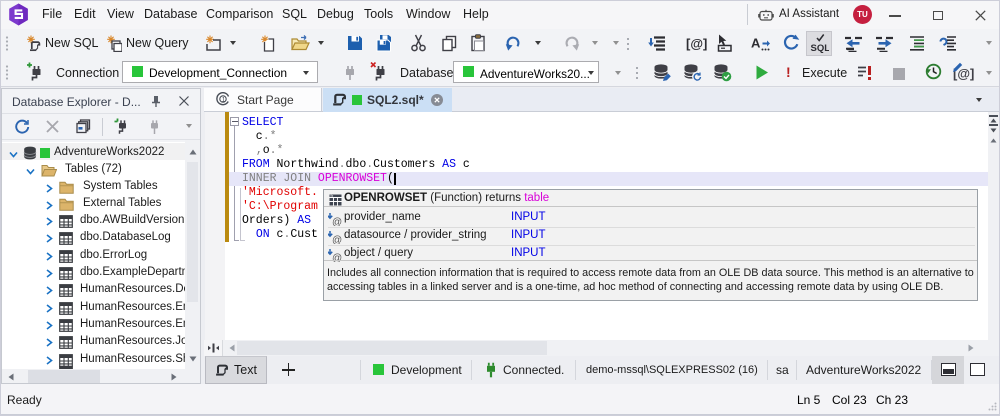  I want to click on svg-text: SQL, so click(820, 48).